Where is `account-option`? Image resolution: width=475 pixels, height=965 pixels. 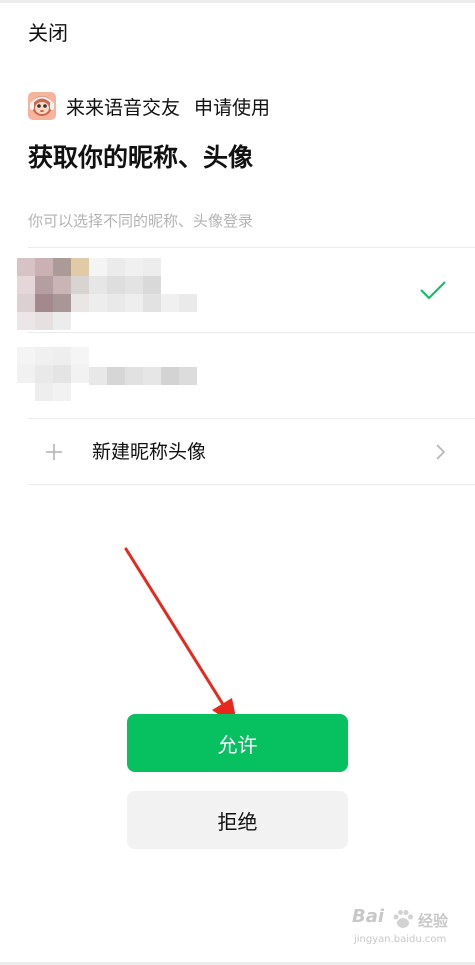 account-option is located at coordinates (237, 375).